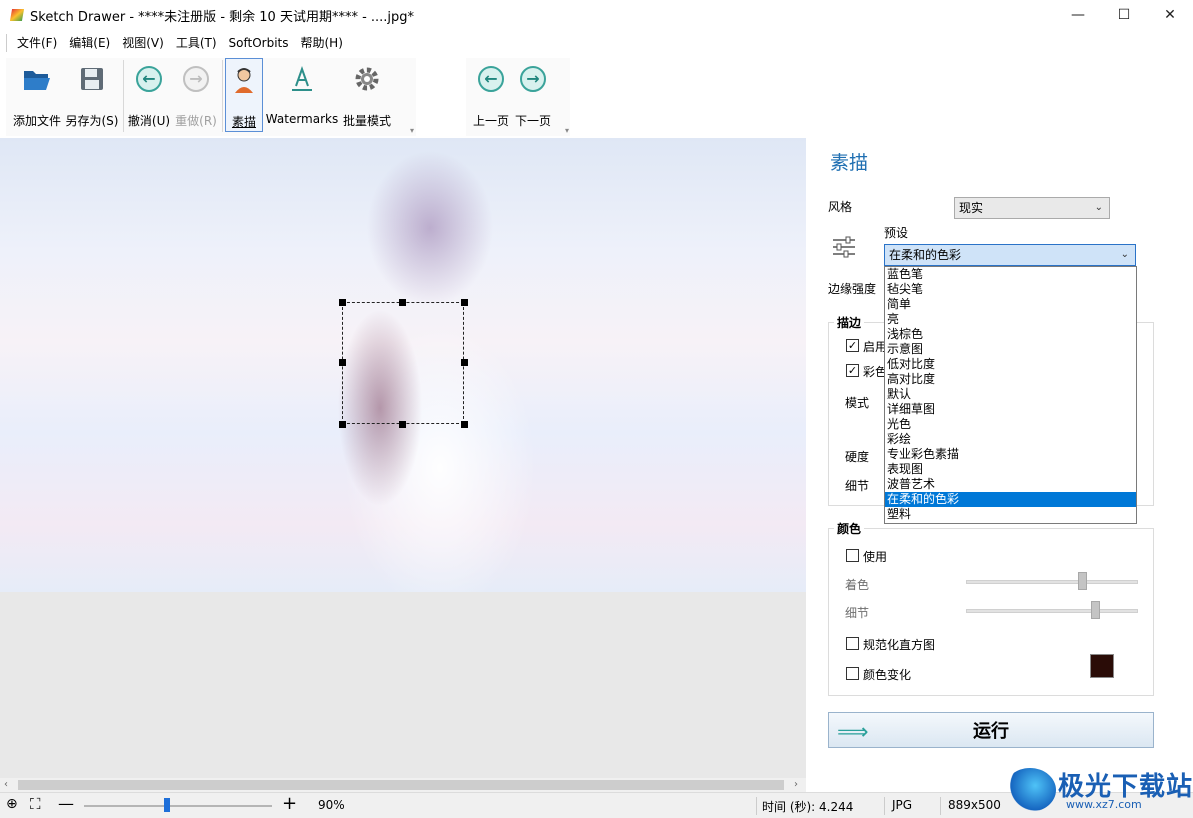 The width and height of the screenshot is (1193, 818). What do you see at coordinates (143, 43) in the screenshot?
I see `menu-view: 视图(V)` at bounding box center [143, 43].